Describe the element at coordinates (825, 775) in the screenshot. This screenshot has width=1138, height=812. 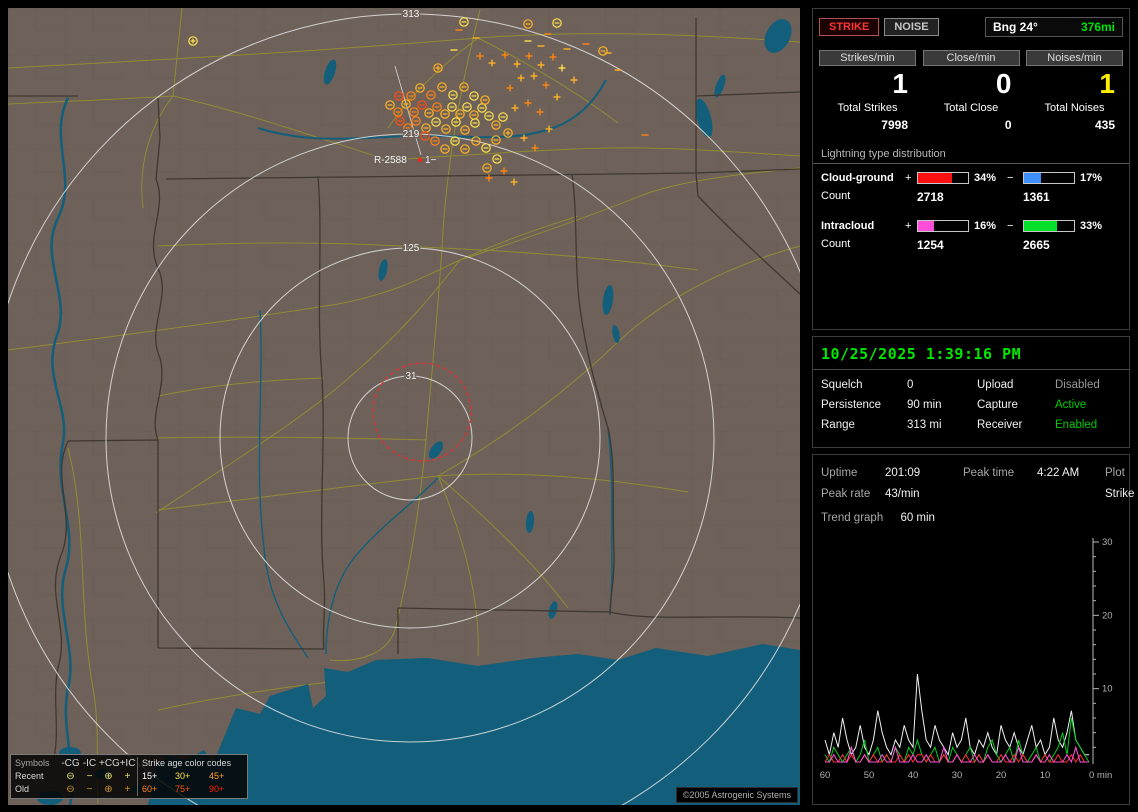
I see `svg-text: 60` at that location.